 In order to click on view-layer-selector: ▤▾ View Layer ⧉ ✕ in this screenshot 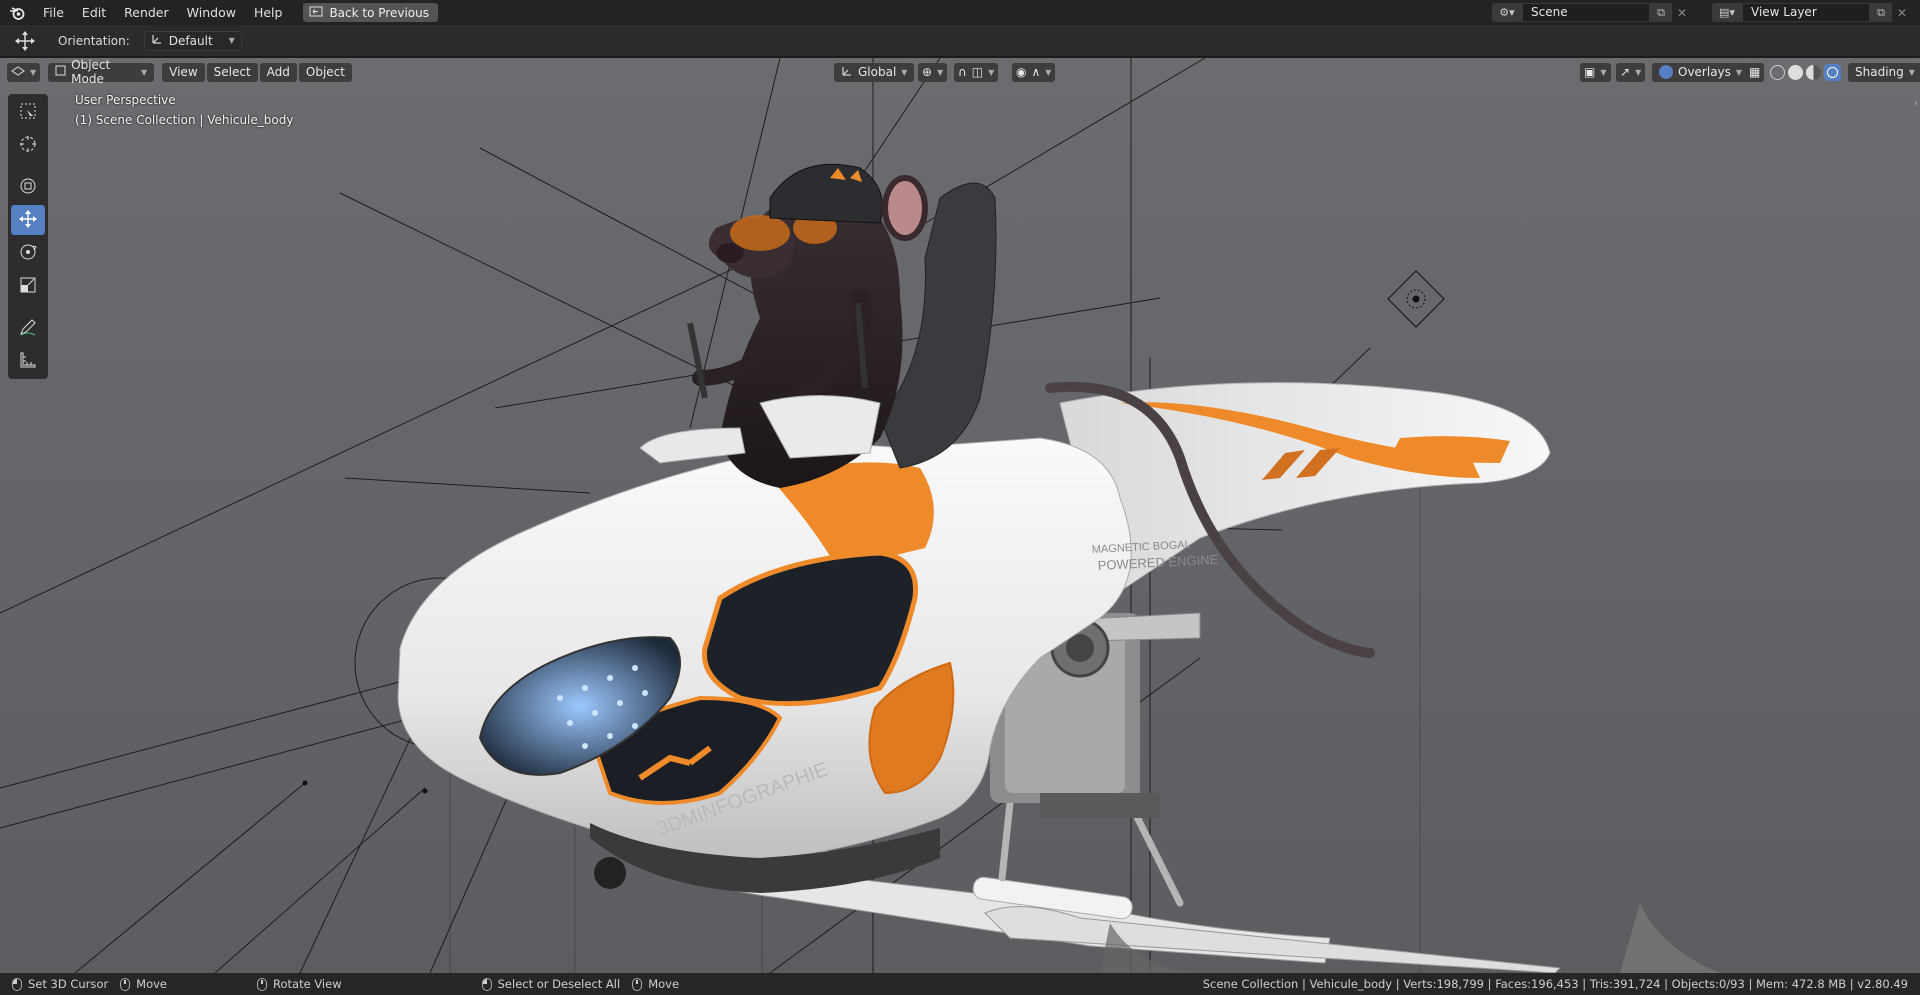, I will do `click(1812, 12)`.